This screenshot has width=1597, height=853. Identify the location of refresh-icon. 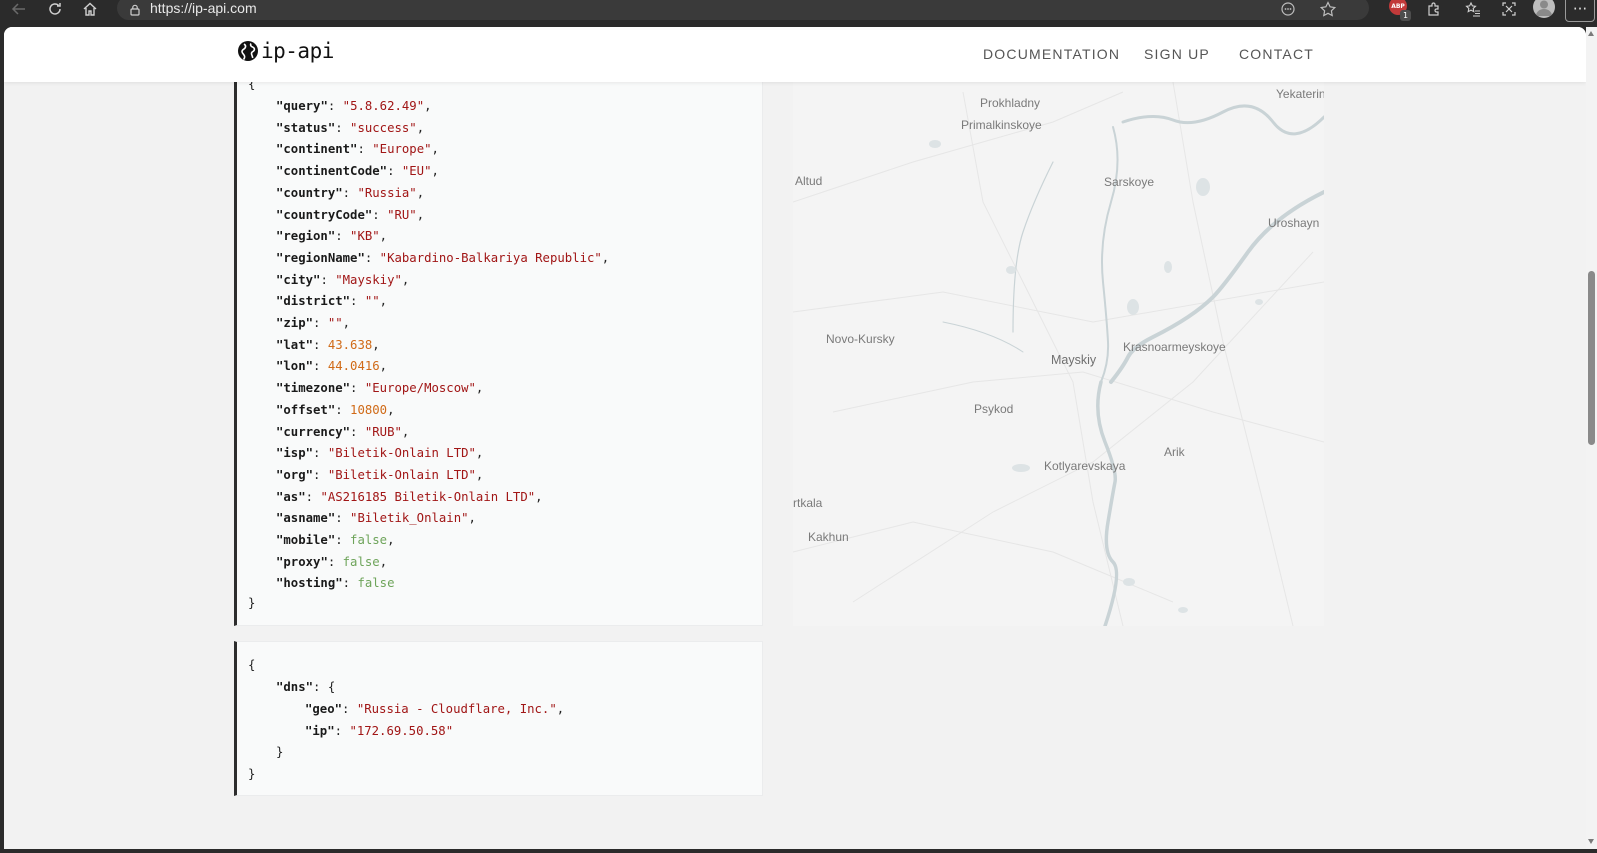
(55, 9).